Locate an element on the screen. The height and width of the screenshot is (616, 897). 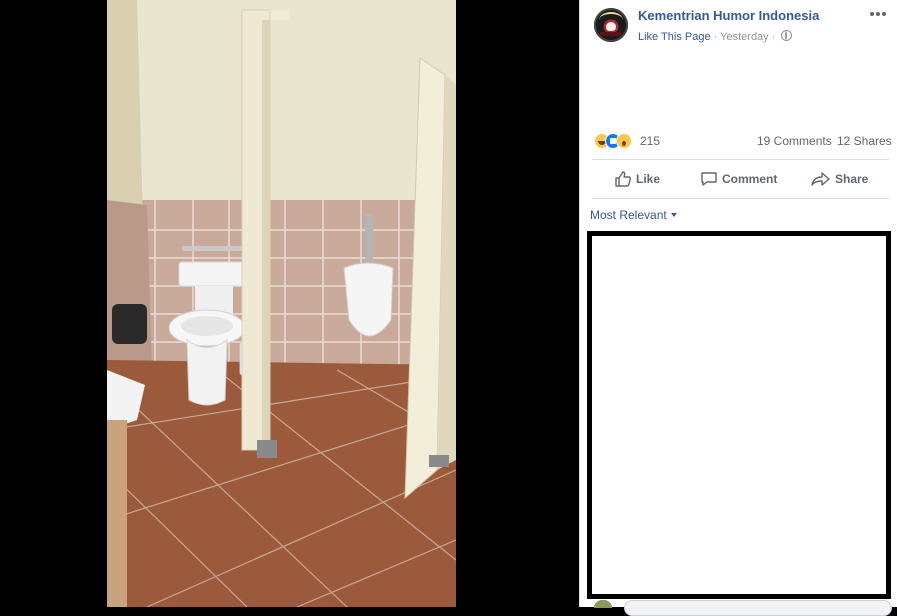
page-avatar is located at coordinates (611, 25).